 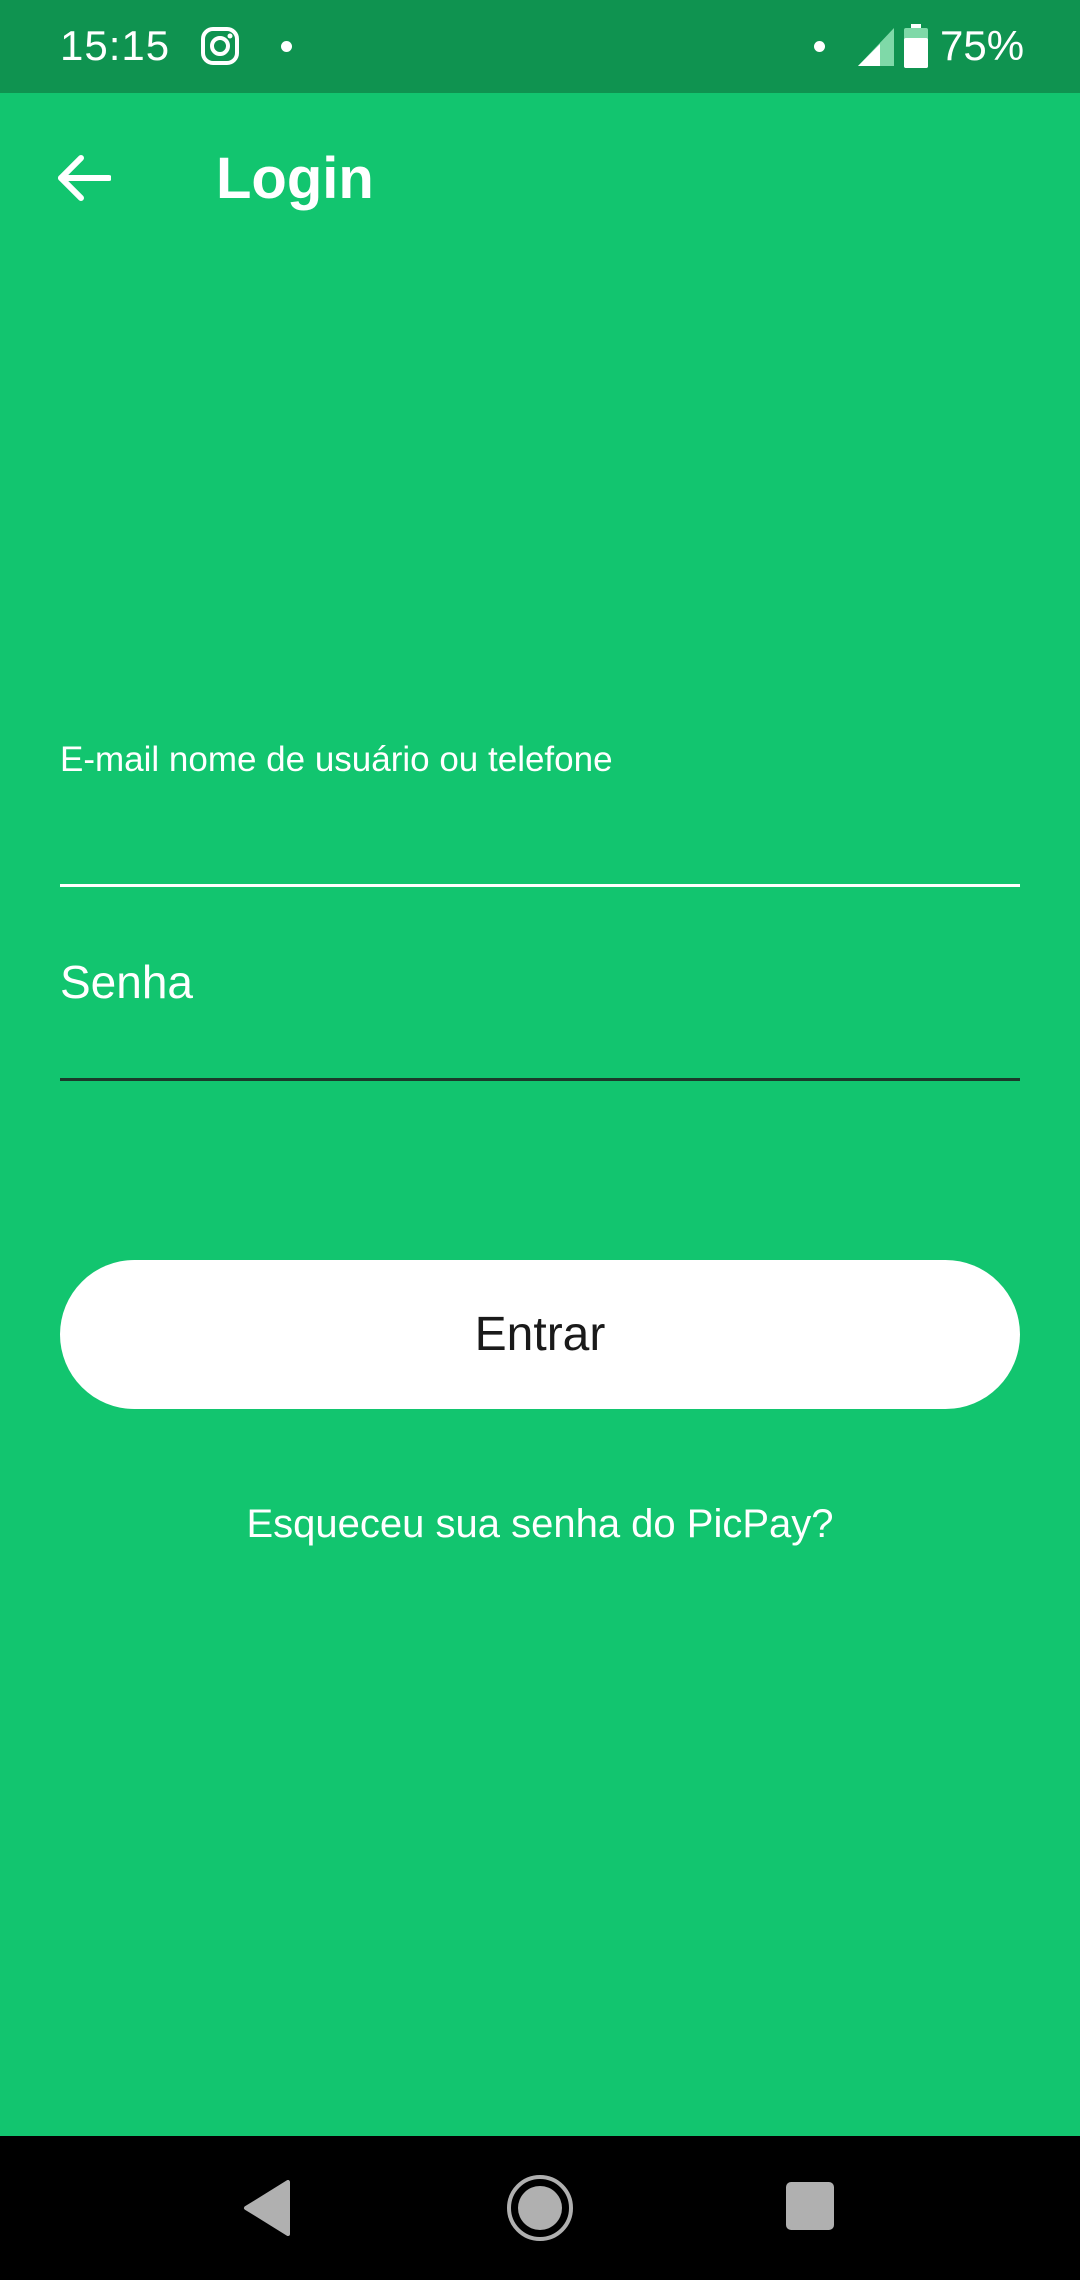 What do you see at coordinates (540, 830) in the screenshot?
I see `email-input` at bounding box center [540, 830].